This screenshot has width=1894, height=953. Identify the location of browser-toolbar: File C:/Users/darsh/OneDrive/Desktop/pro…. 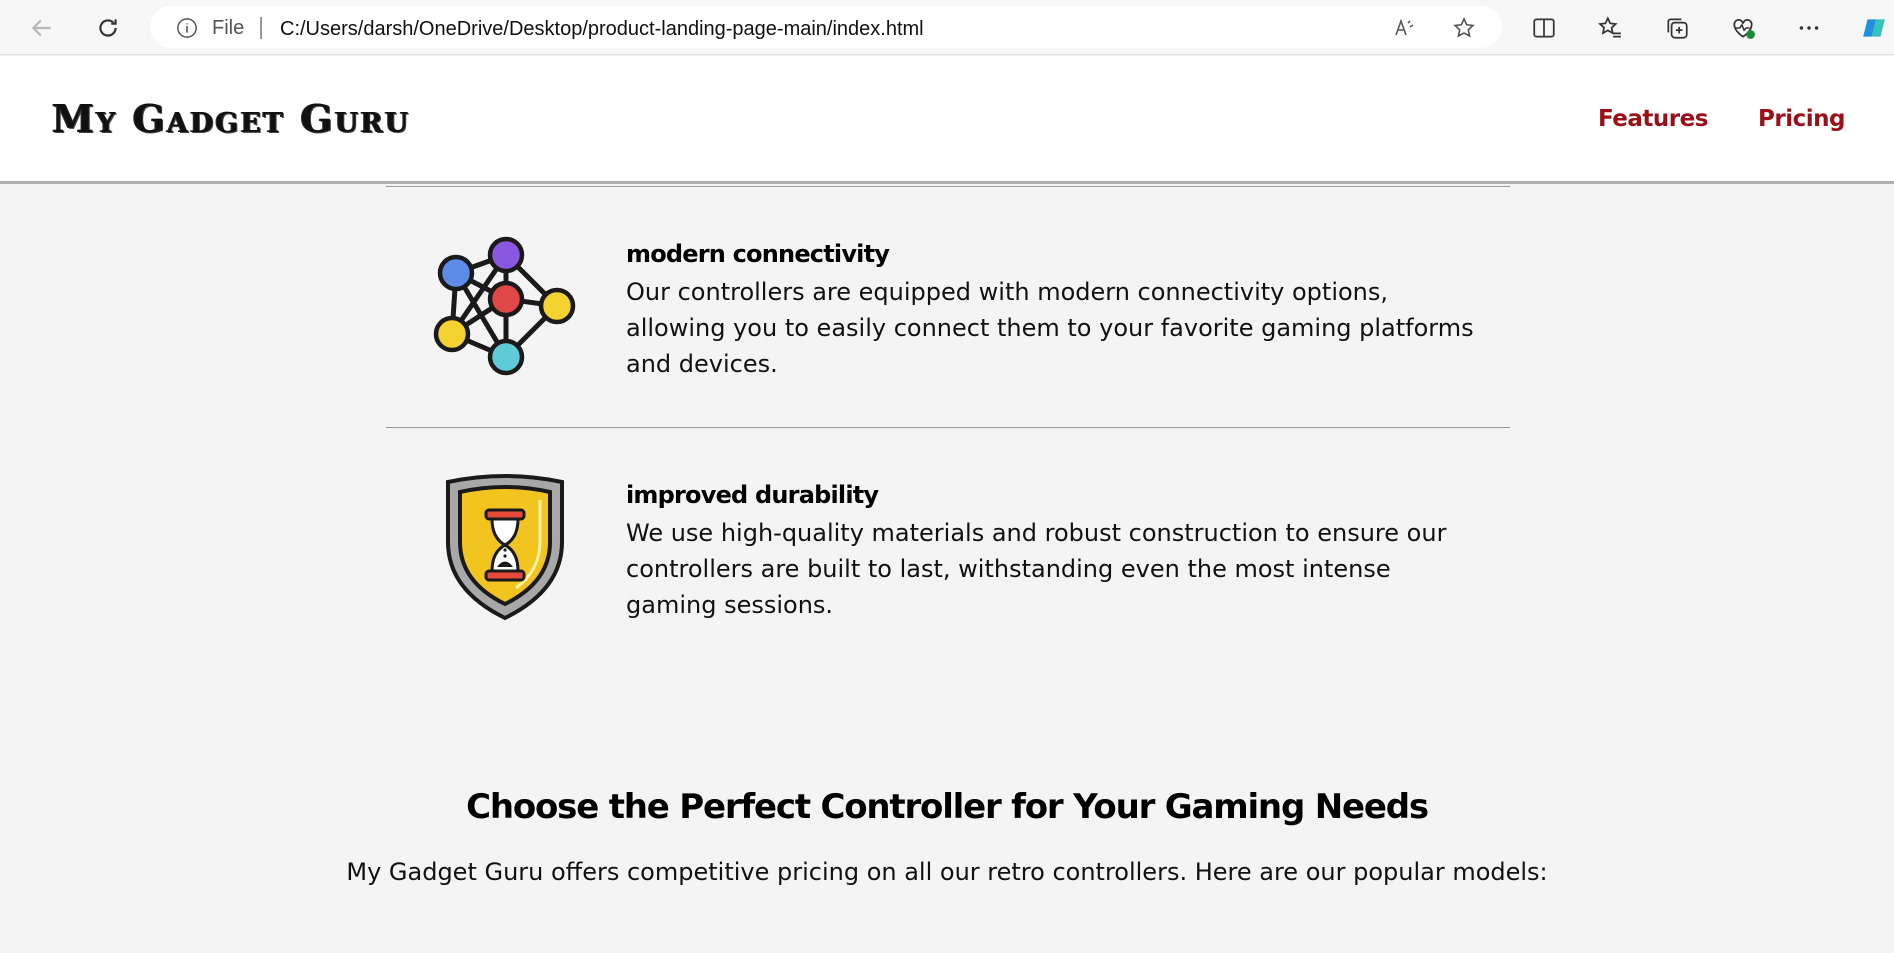
(947, 27).